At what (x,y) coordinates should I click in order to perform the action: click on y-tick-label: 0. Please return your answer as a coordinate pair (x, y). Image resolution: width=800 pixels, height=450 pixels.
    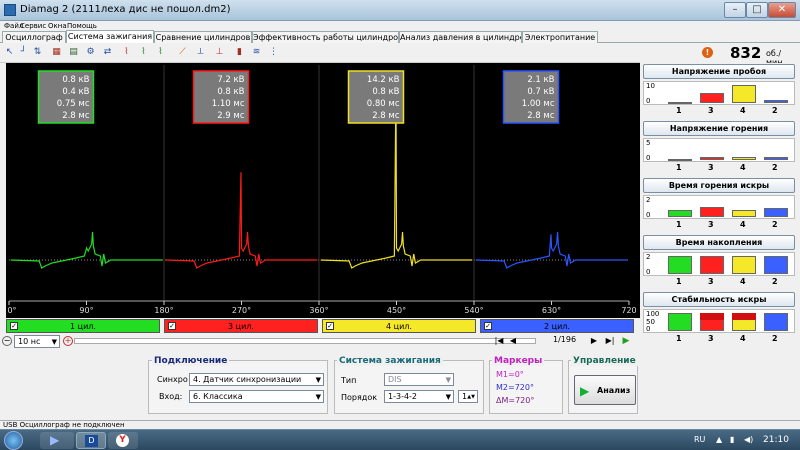
    Looking at the image, I should click on (648, 158).